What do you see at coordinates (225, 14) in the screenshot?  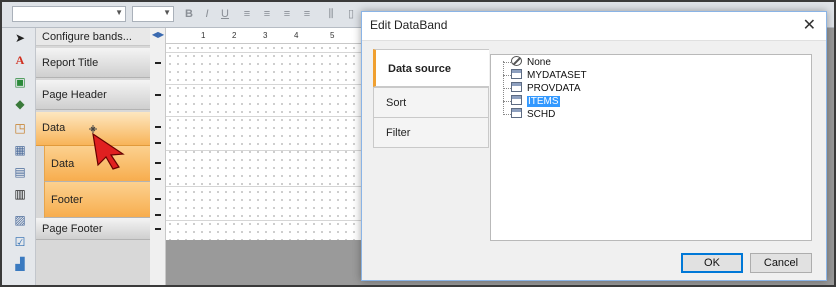 I see `underline-icon: U` at bounding box center [225, 14].